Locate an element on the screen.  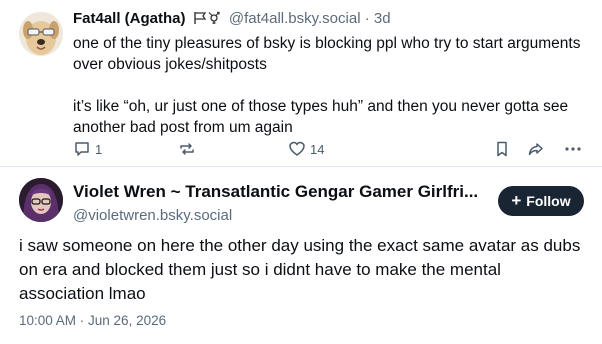
bookmark-icon is located at coordinates (502, 149).